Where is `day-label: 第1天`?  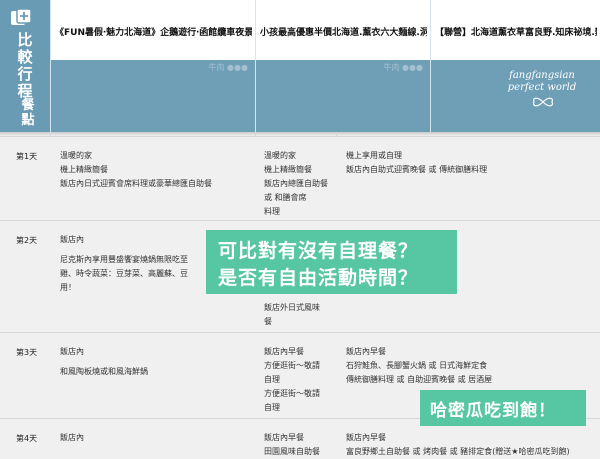 day-label: 第1天 is located at coordinates (27, 156).